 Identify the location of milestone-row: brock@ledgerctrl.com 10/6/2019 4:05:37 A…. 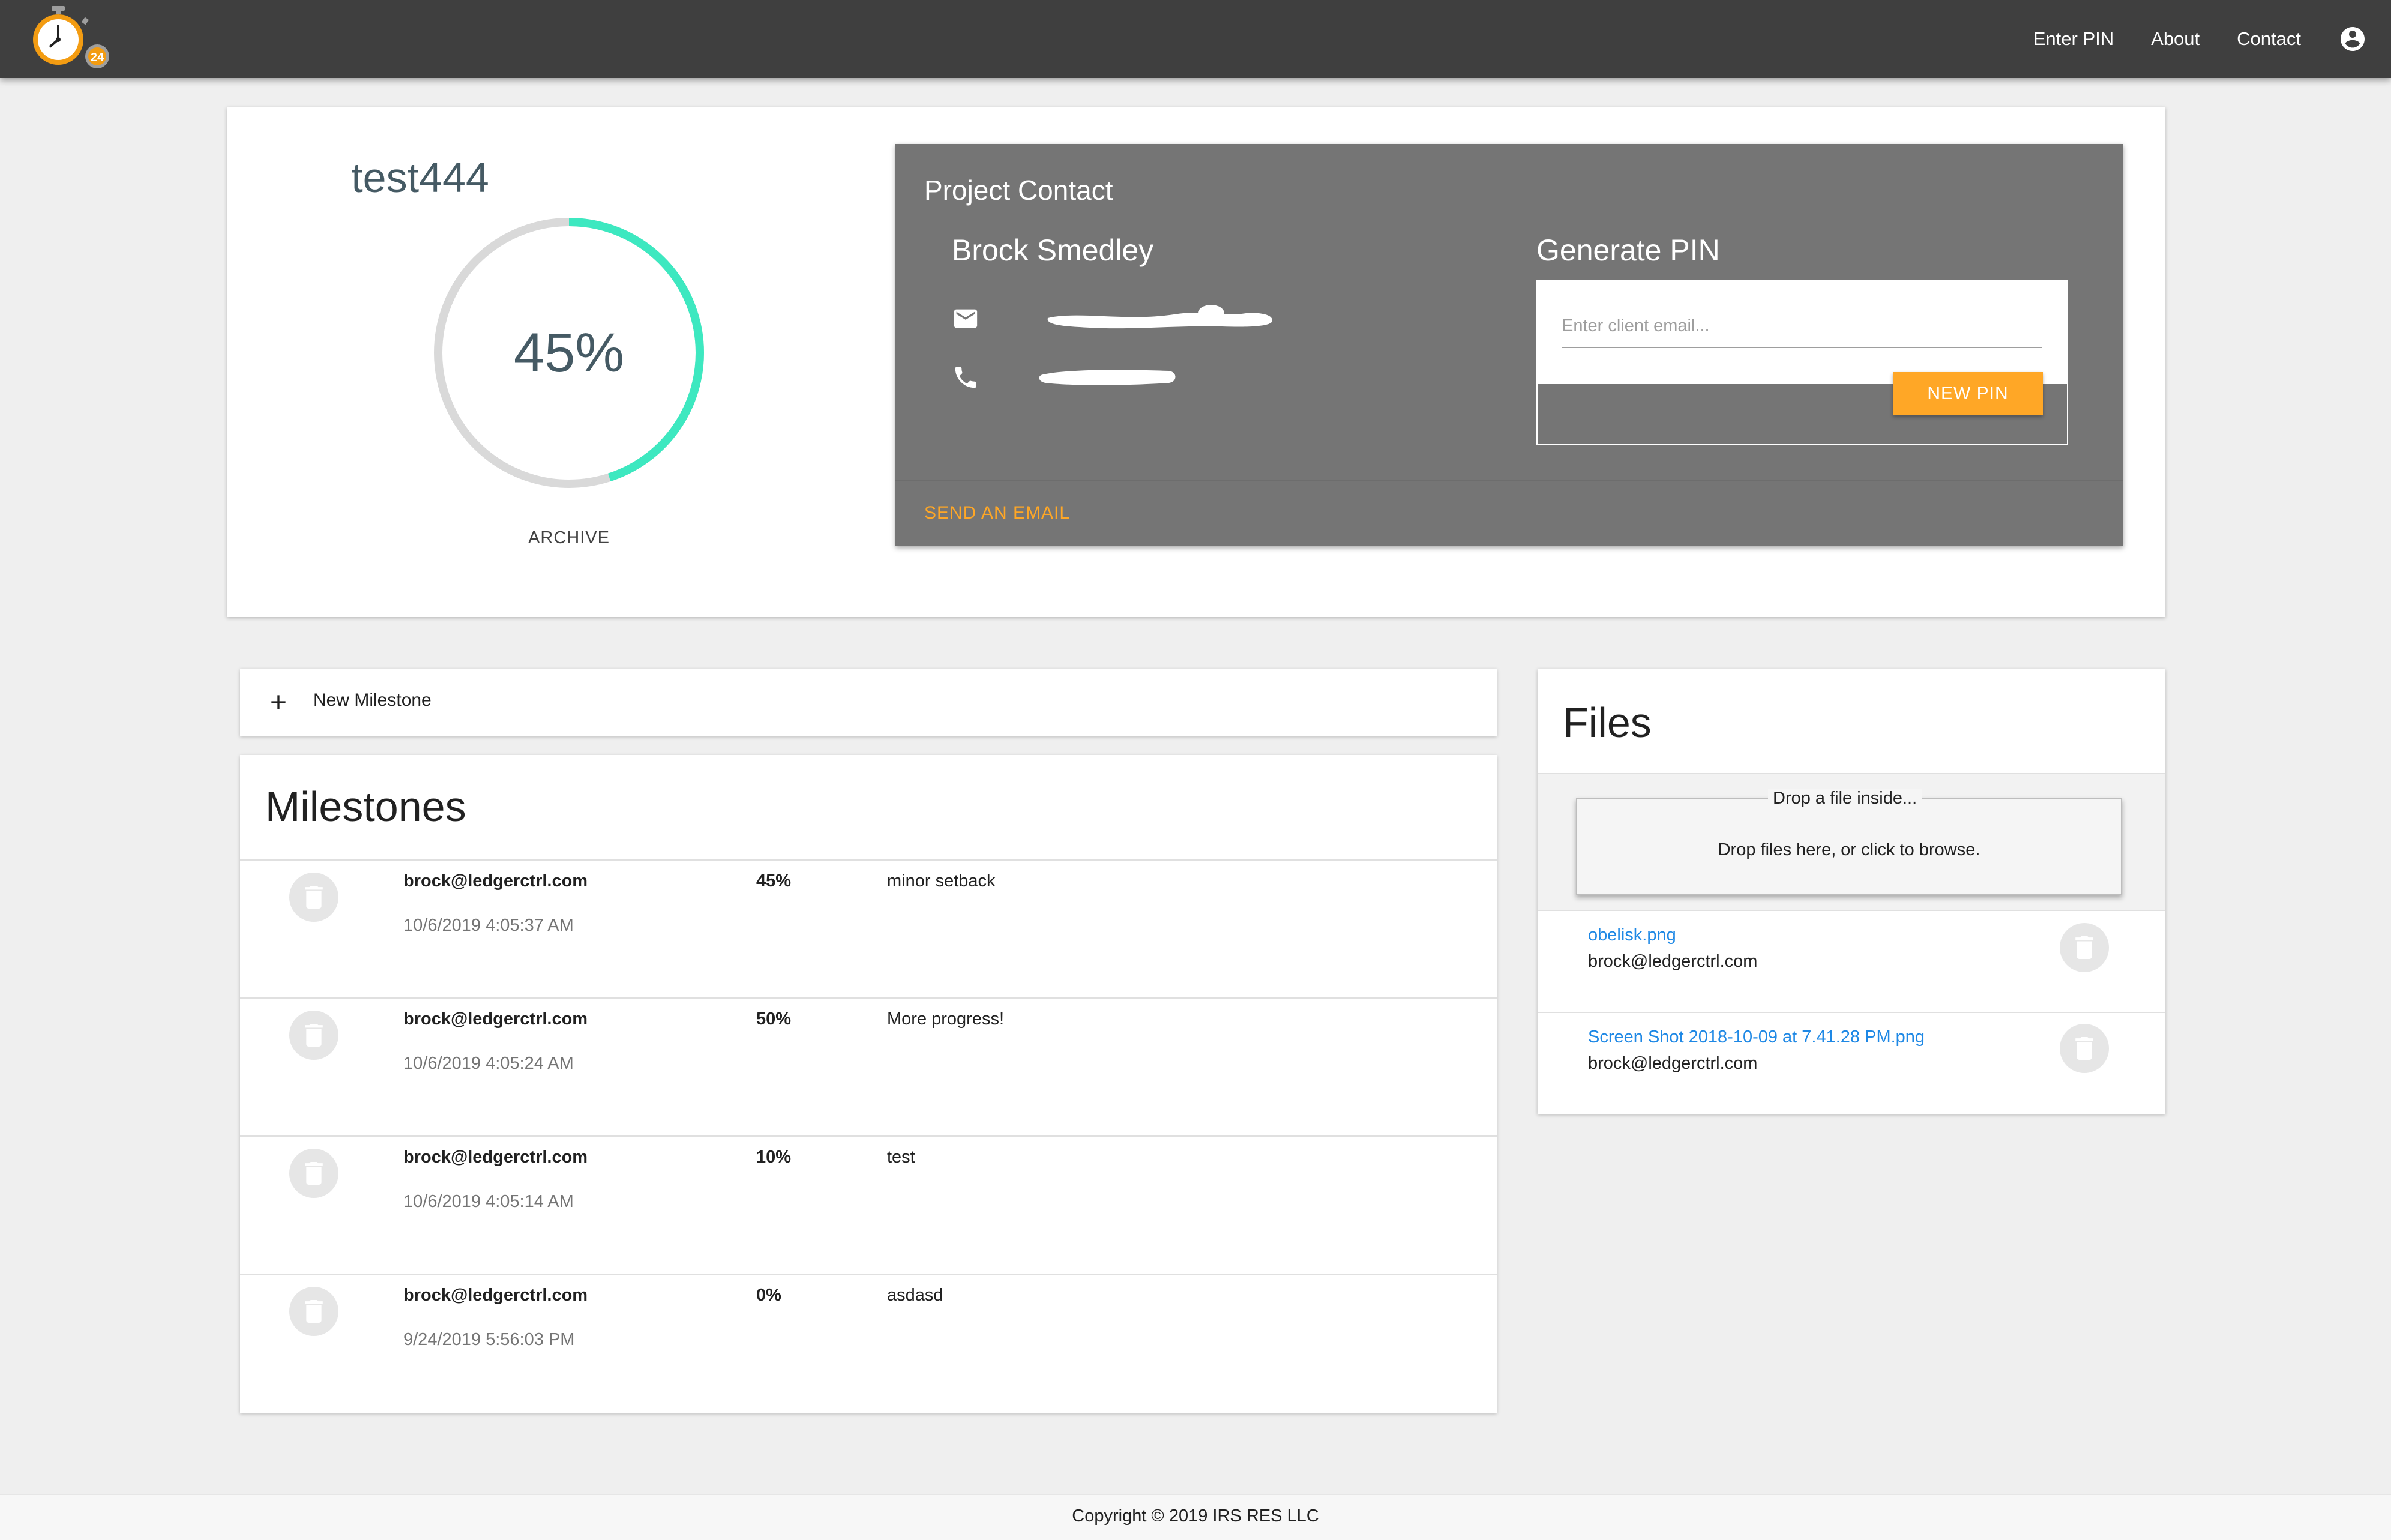
(869, 930).